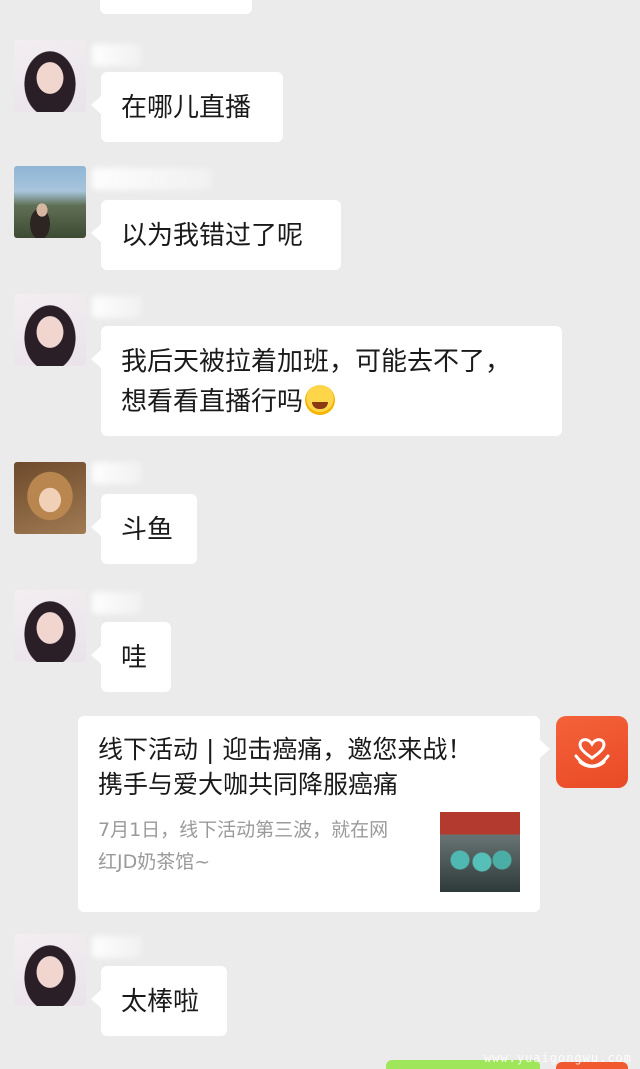 The width and height of the screenshot is (640, 1069). Describe the element at coordinates (480, 852) in the screenshot. I see `card-thumbnail` at that location.